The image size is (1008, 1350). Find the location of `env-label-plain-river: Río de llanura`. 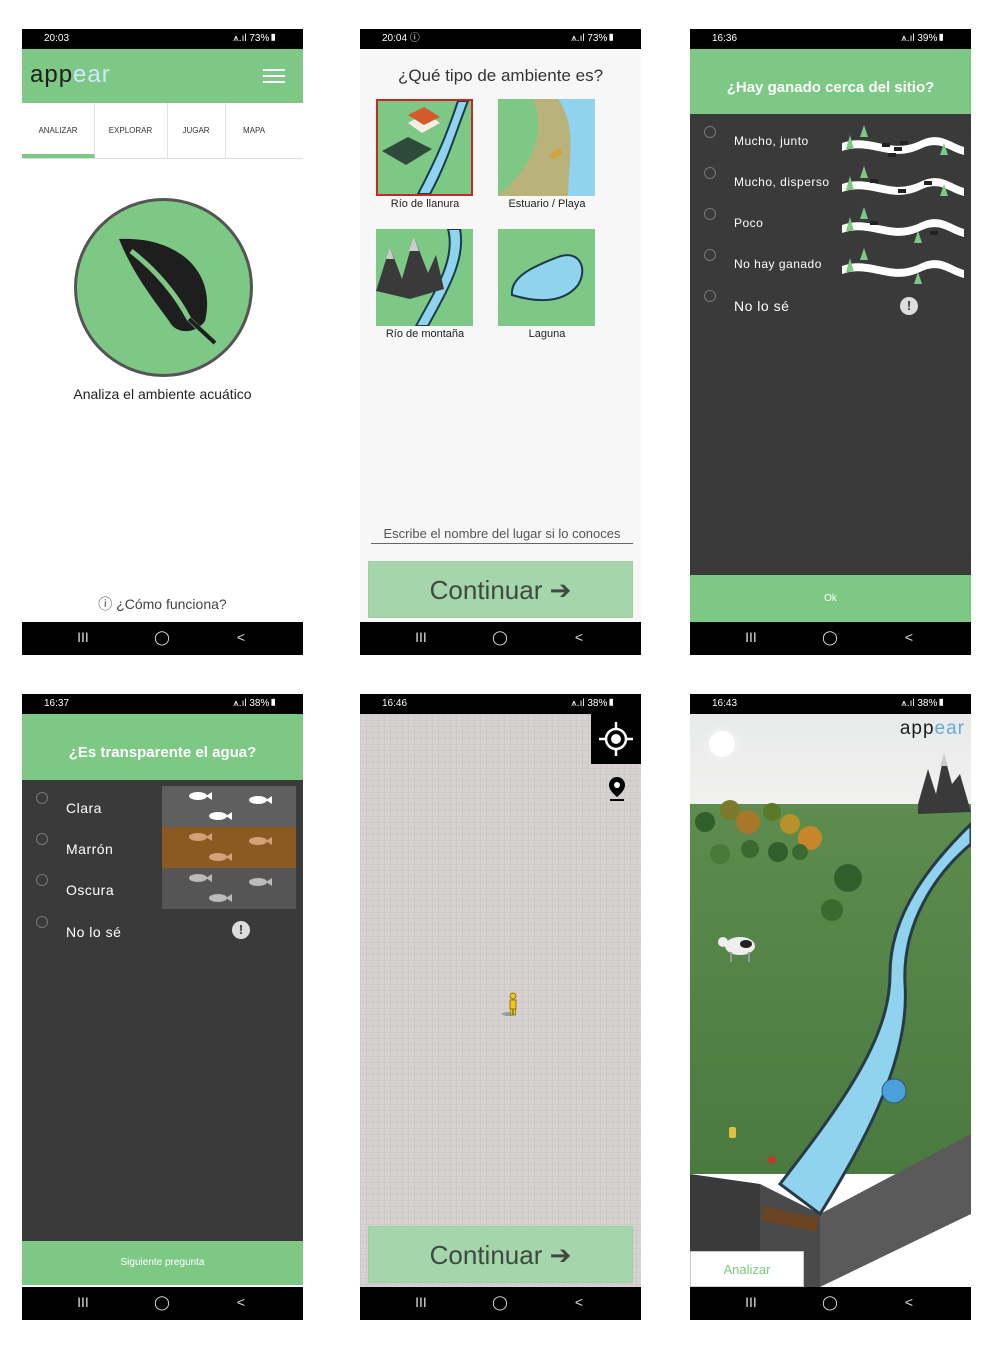

env-label-plain-river: Río de llanura is located at coordinates (425, 204).